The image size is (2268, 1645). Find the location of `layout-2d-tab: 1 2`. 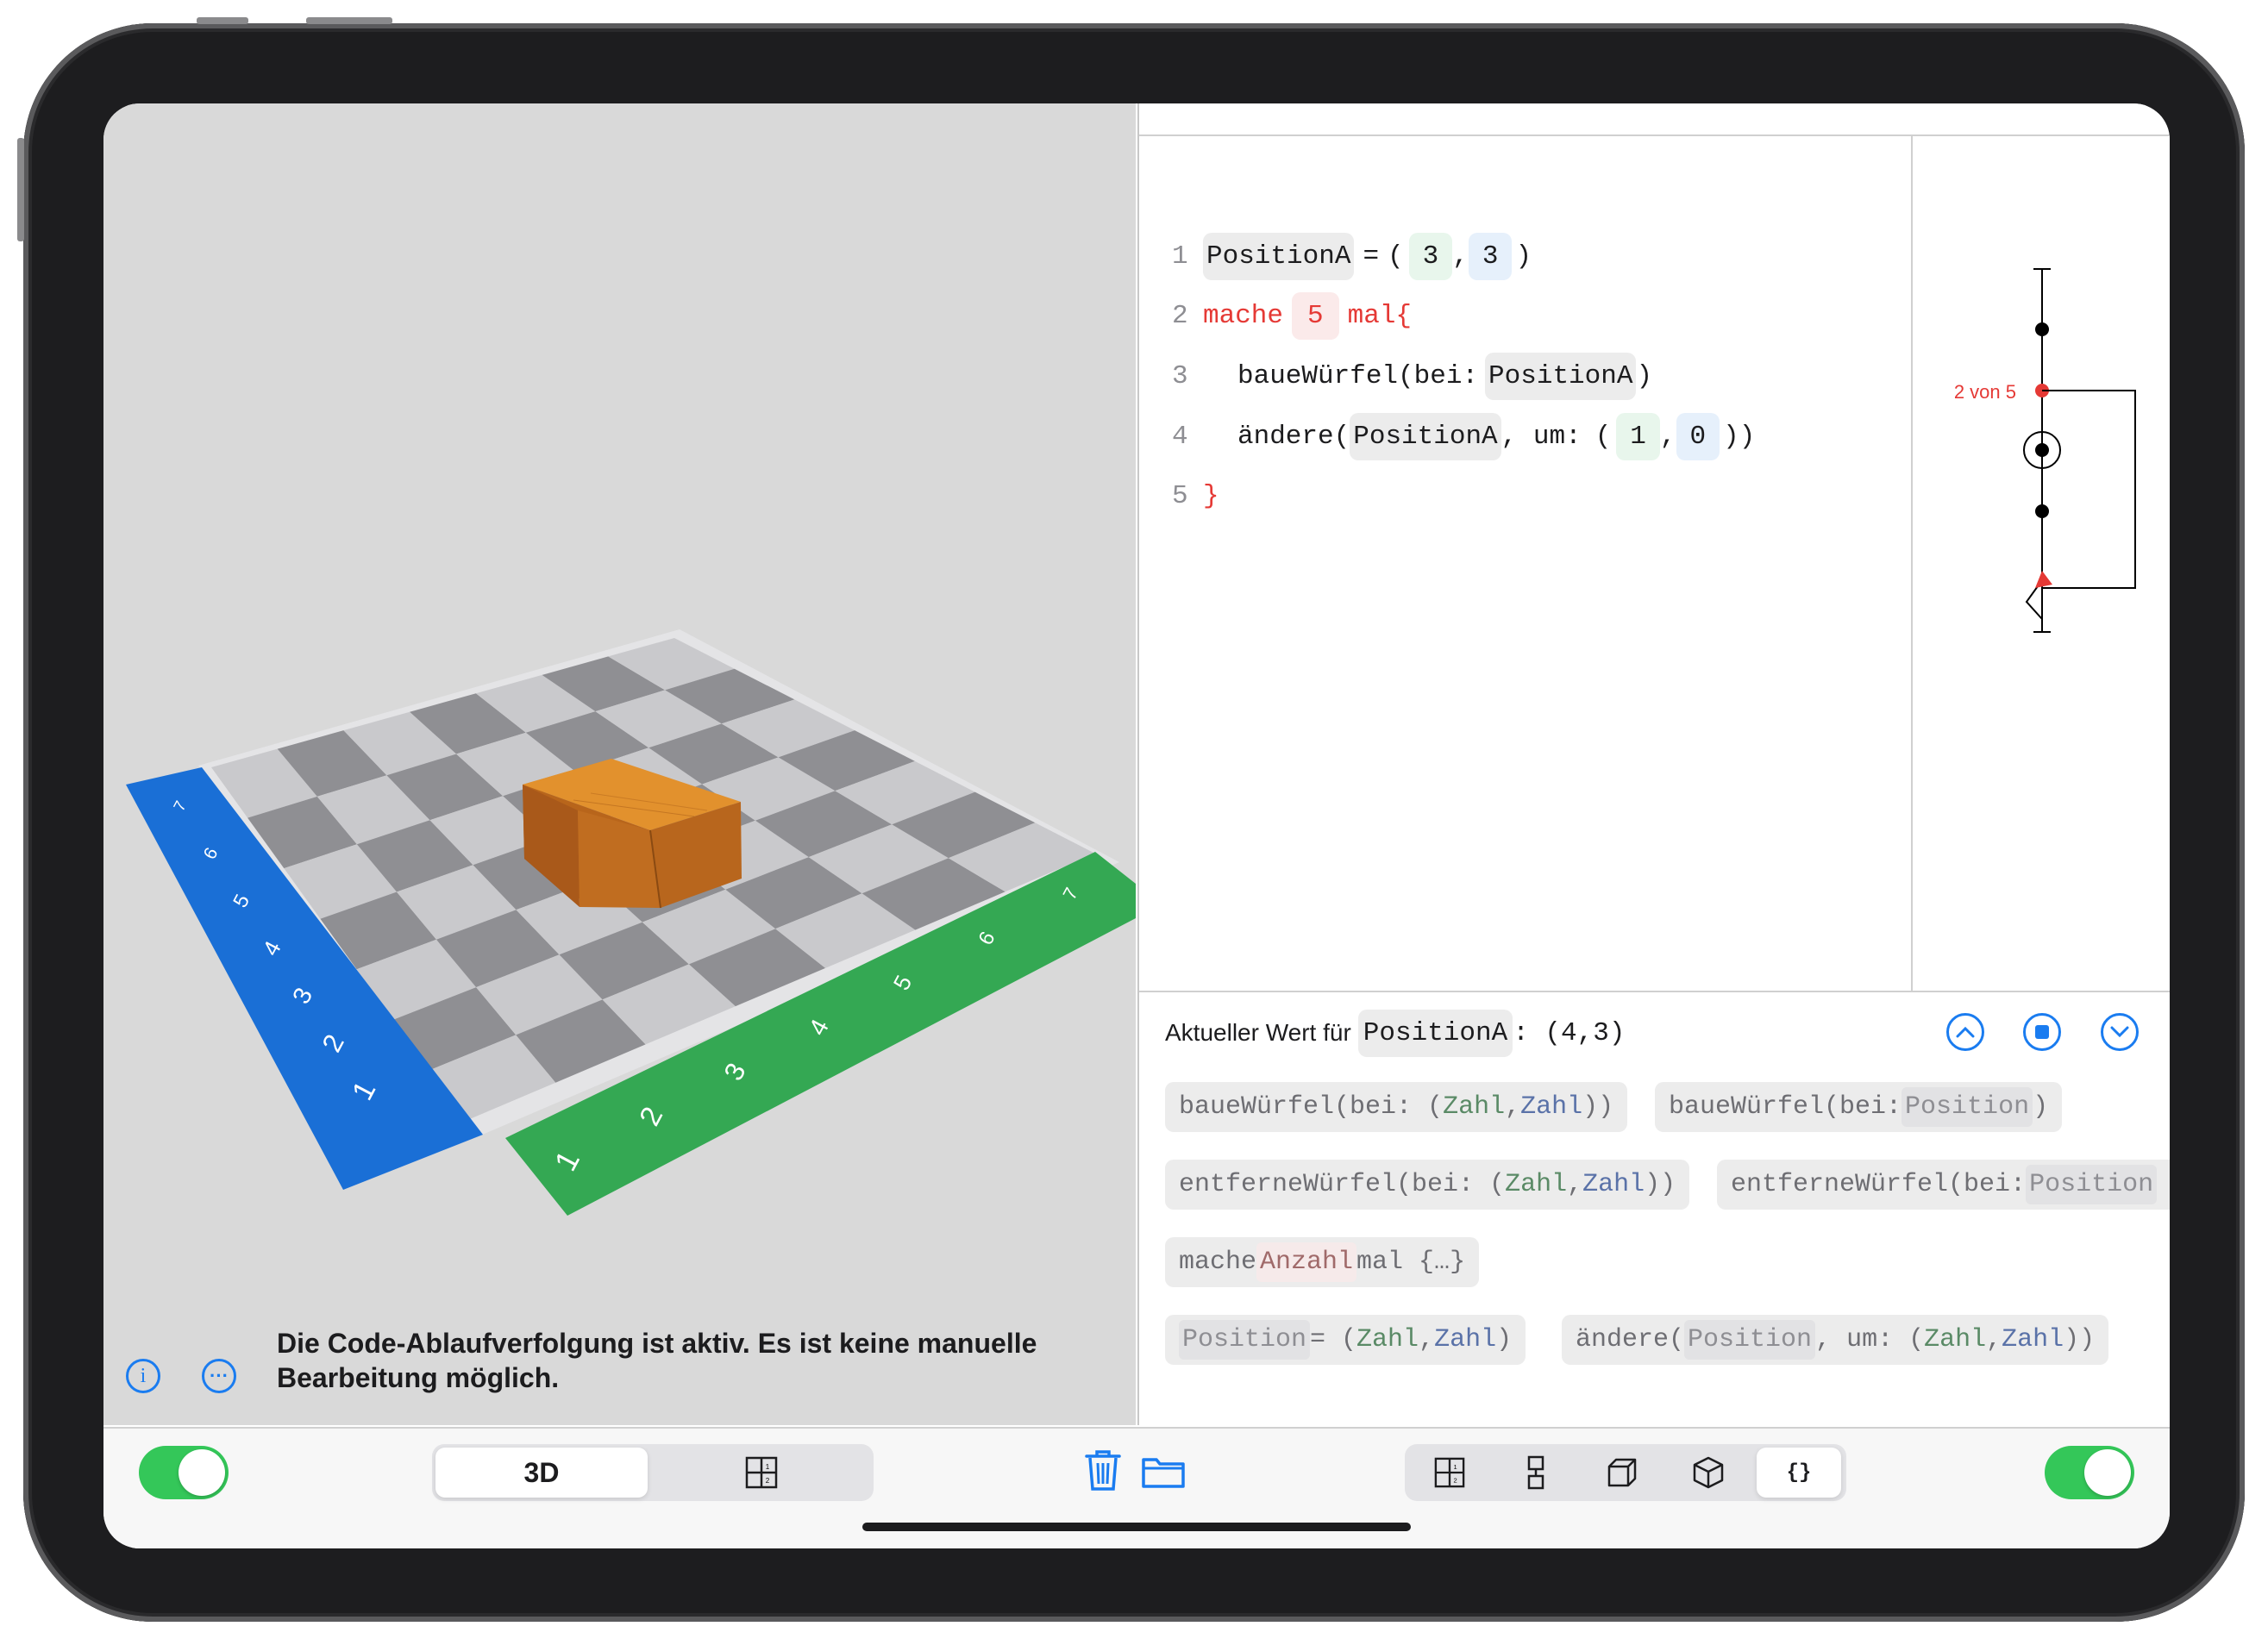

layout-2d-tab: 1 2 is located at coordinates (1449, 1473).